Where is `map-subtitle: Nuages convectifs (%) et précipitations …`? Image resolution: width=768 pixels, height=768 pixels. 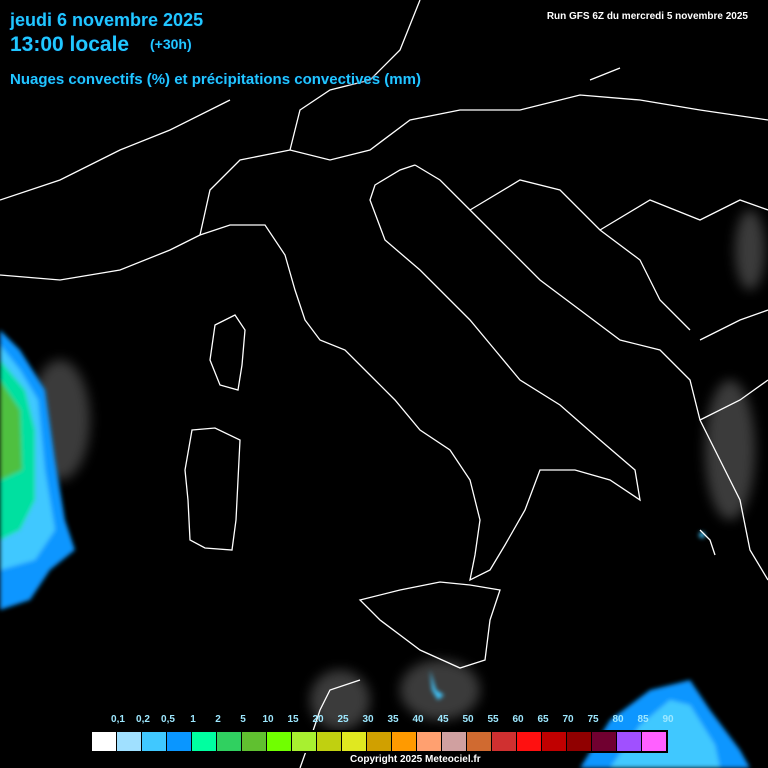
map-subtitle: Nuages convectifs (%) et précipitations … is located at coordinates (215, 79).